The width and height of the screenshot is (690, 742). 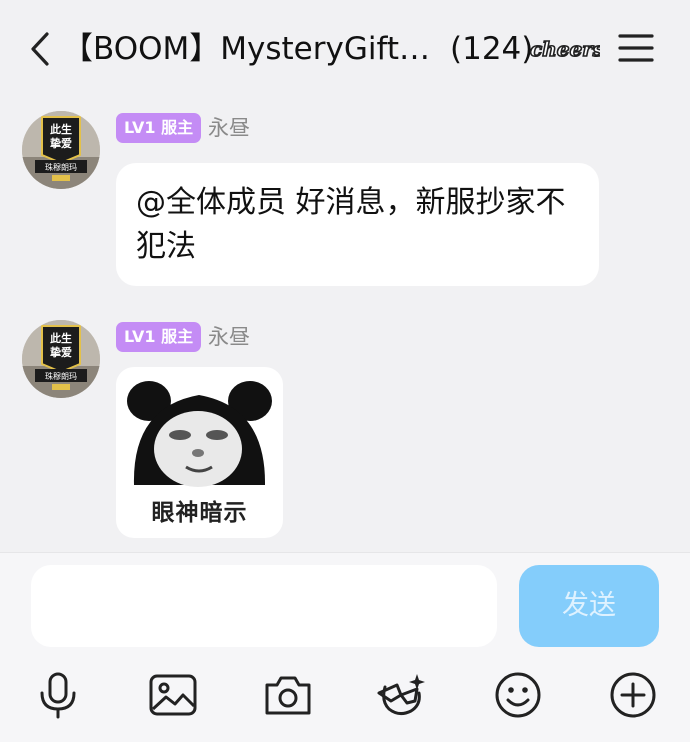 I want to click on microphone-icon, so click(x=58, y=695).